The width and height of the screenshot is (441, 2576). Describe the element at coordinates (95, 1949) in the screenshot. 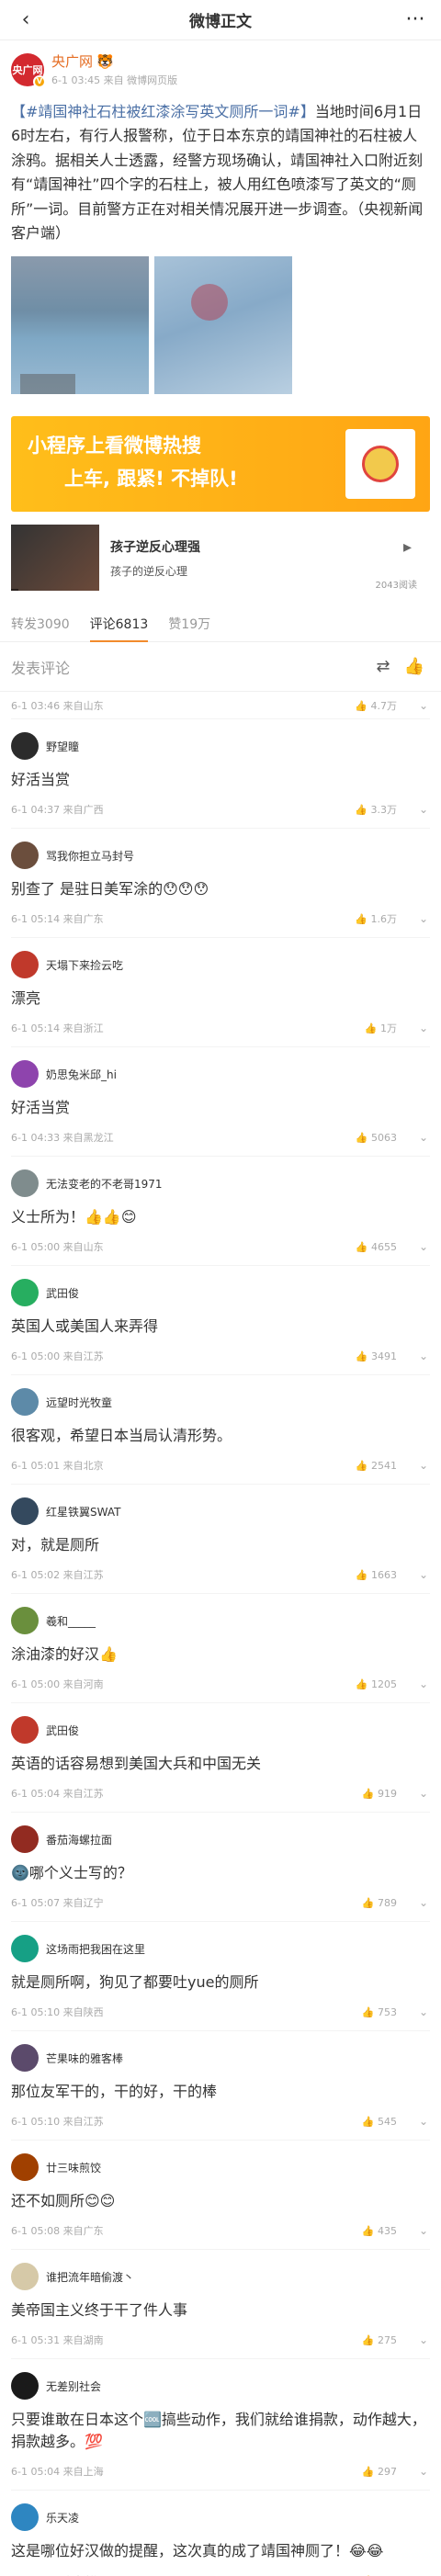

I see `commenter-name: 这场雨把我困在这里` at that location.